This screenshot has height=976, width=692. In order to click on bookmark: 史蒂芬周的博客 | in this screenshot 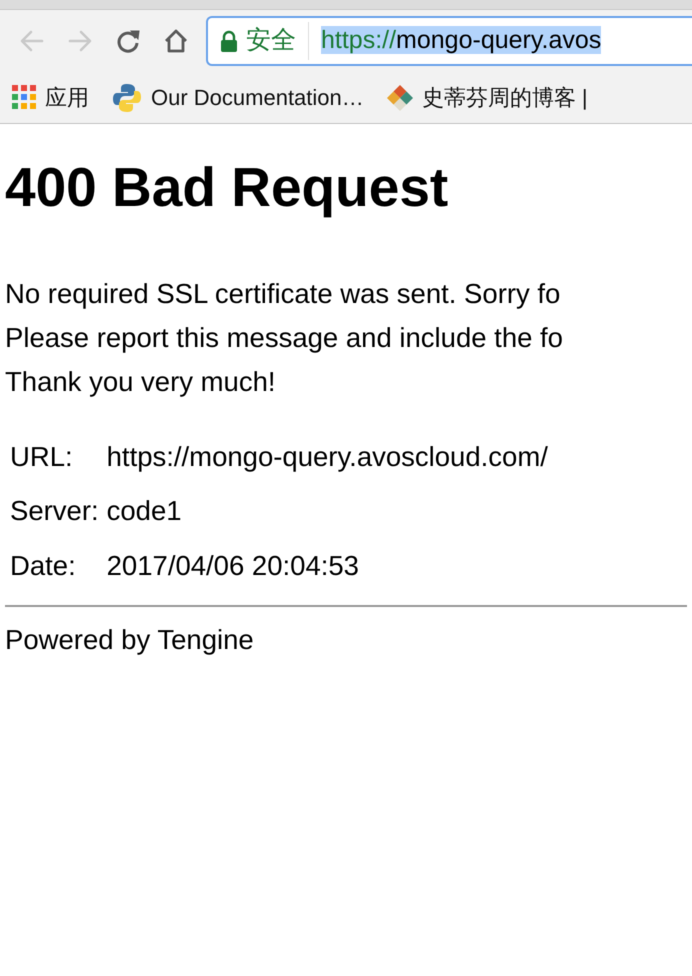, I will do `click(487, 97)`.